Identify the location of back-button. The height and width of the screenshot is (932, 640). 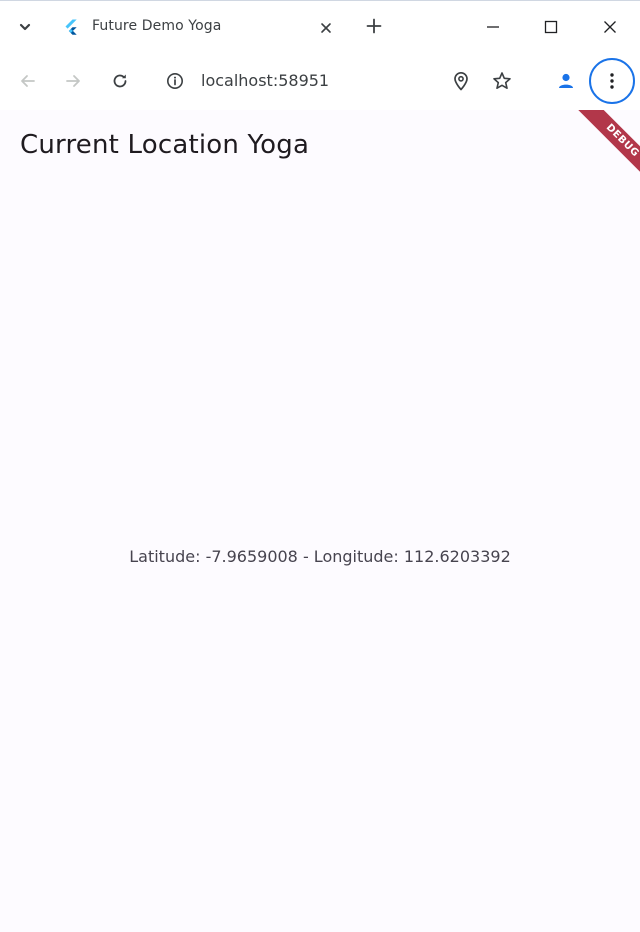
(28, 81).